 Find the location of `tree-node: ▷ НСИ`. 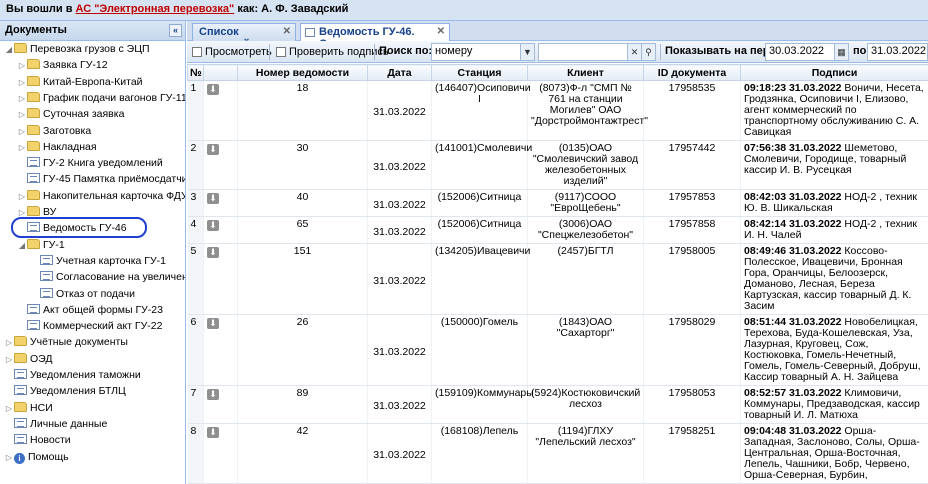

tree-node: ▷ НСИ is located at coordinates (28, 408).